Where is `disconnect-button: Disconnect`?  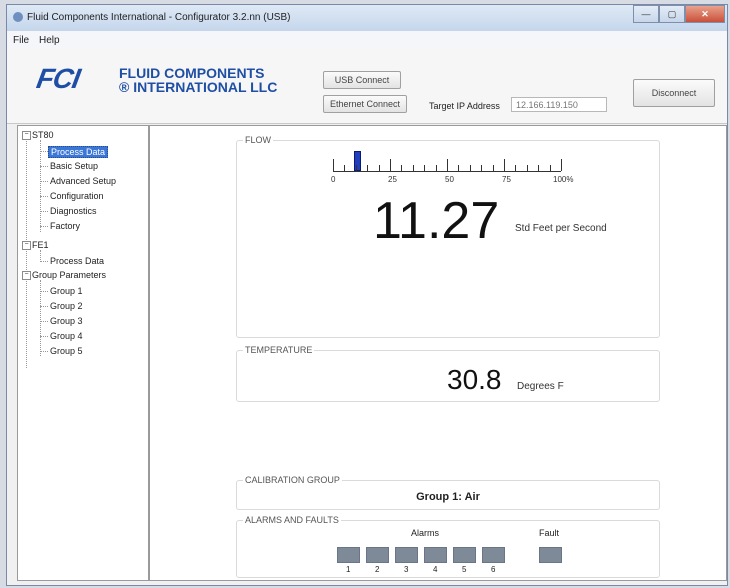 disconnect-button: Disconnect is located at coordinates (674, 93).